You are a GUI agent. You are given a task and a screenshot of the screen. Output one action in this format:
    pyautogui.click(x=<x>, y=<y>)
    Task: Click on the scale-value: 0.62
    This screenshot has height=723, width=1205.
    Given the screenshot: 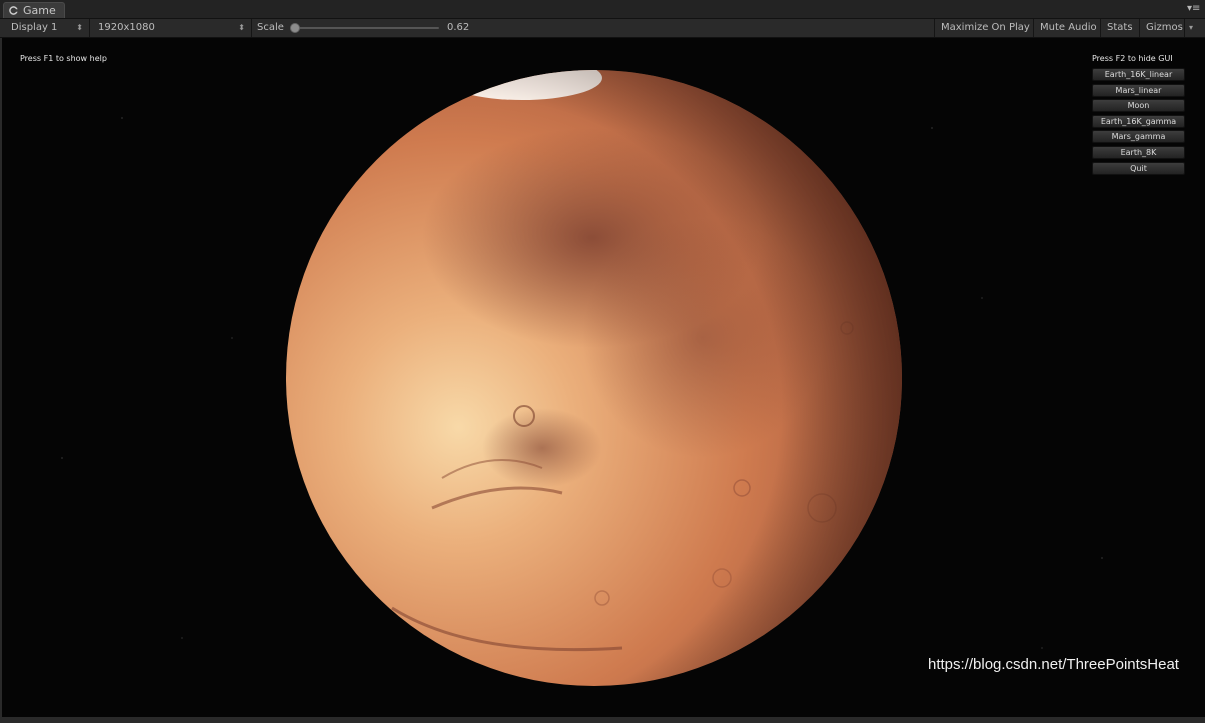 What is the action you would take?
    pyautogui.click(x=458, y=27)
    